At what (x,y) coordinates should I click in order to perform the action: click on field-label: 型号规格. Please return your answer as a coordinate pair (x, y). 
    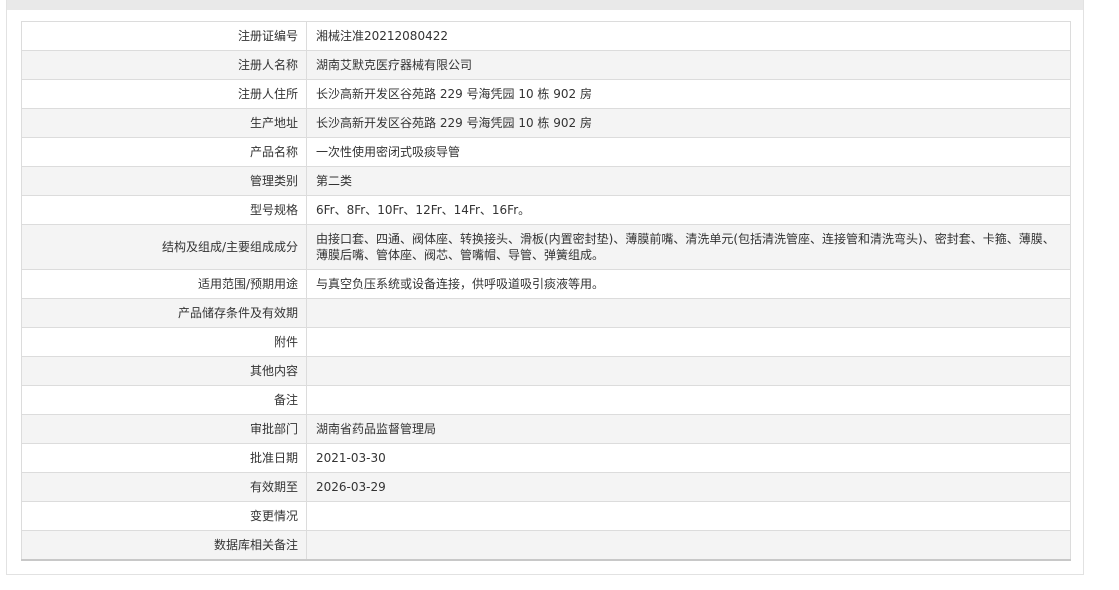
    Looking at the image, I should click on (164, 210).